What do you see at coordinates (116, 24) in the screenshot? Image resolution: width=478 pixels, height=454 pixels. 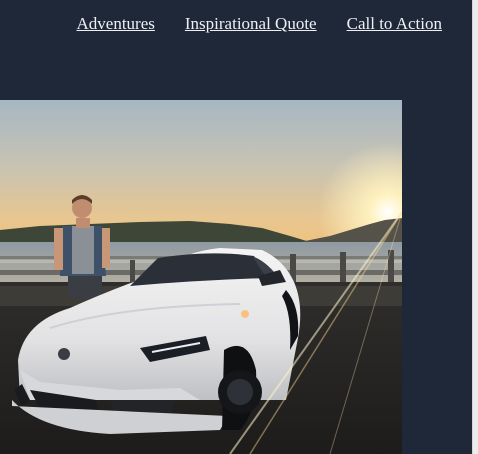 I see `nav-link-adventures: Adventures` at bounding box center [116, 24].